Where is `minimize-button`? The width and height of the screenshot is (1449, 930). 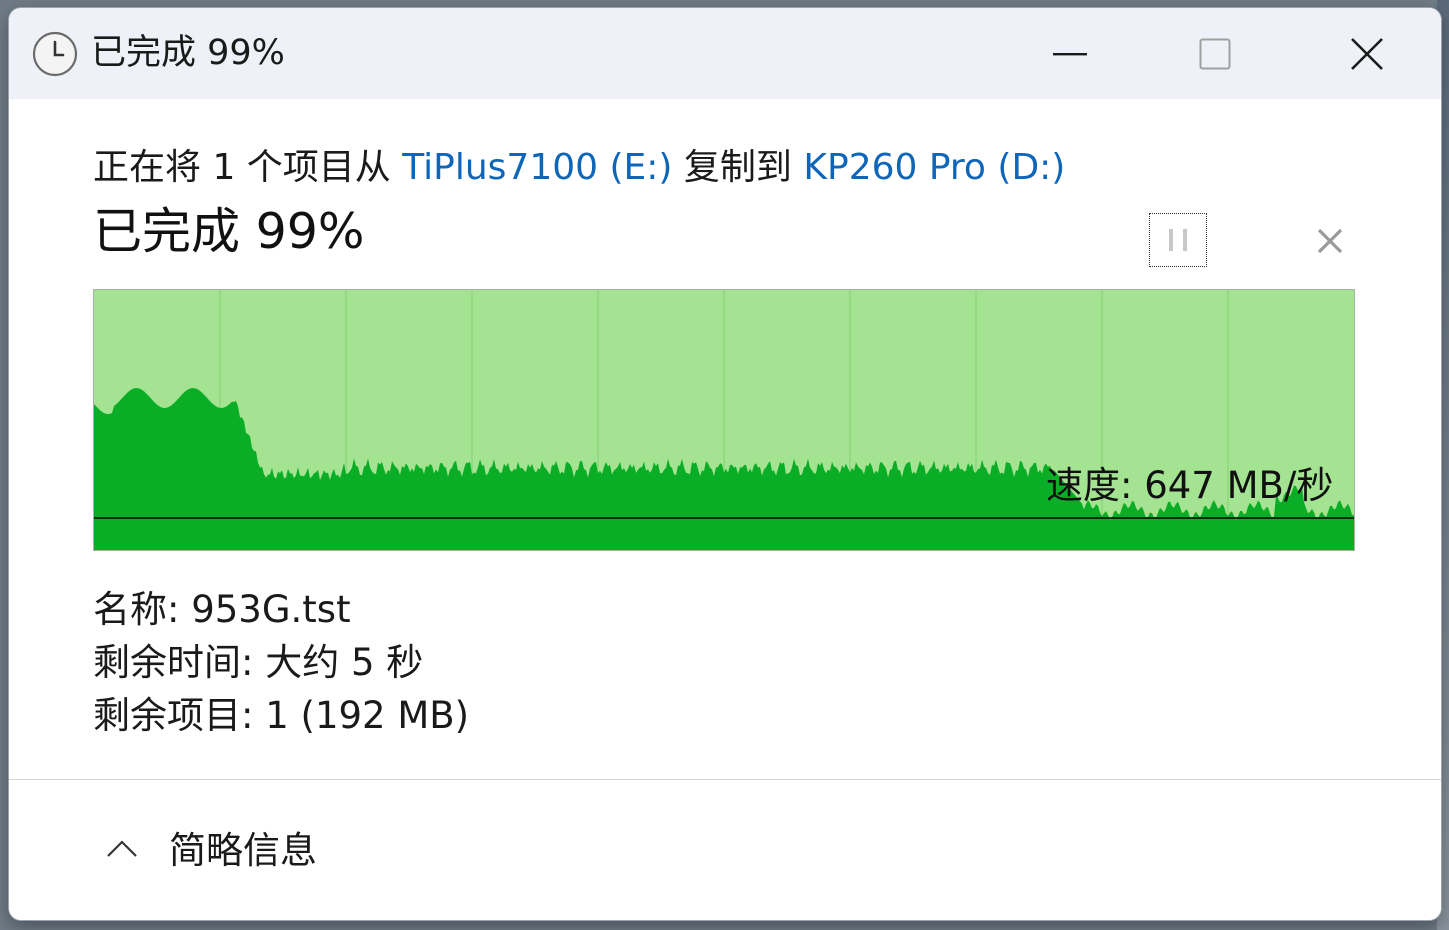
minimize-button is located at coordinates (1069, 53).